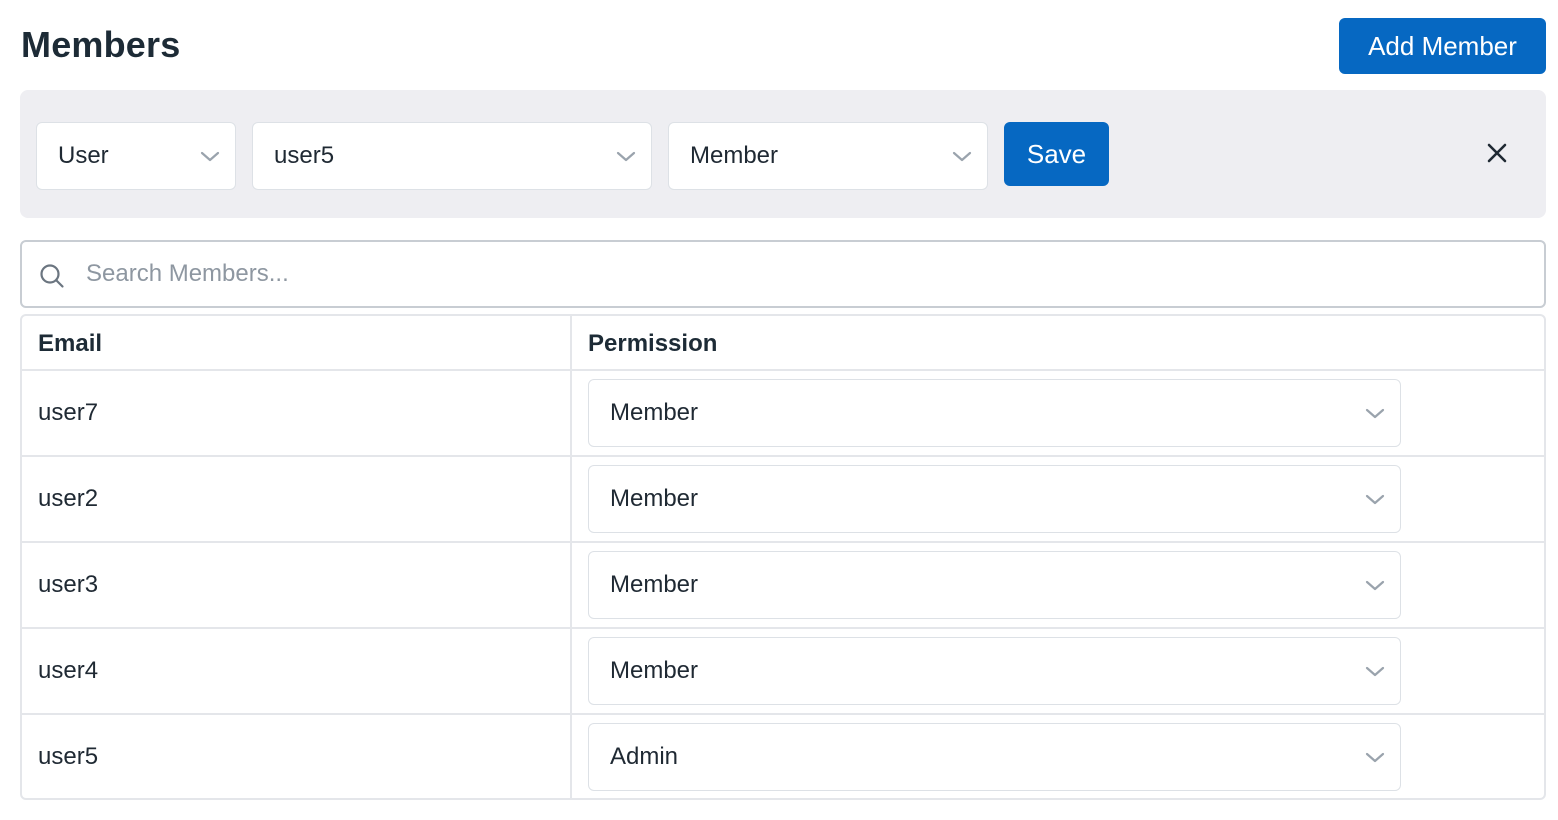 This screenshot has height=820, width=1558. What do you see at coordinates (83, 155) in the screenshot?
I see `member-type-value: User` at bounding box center [83, 155].